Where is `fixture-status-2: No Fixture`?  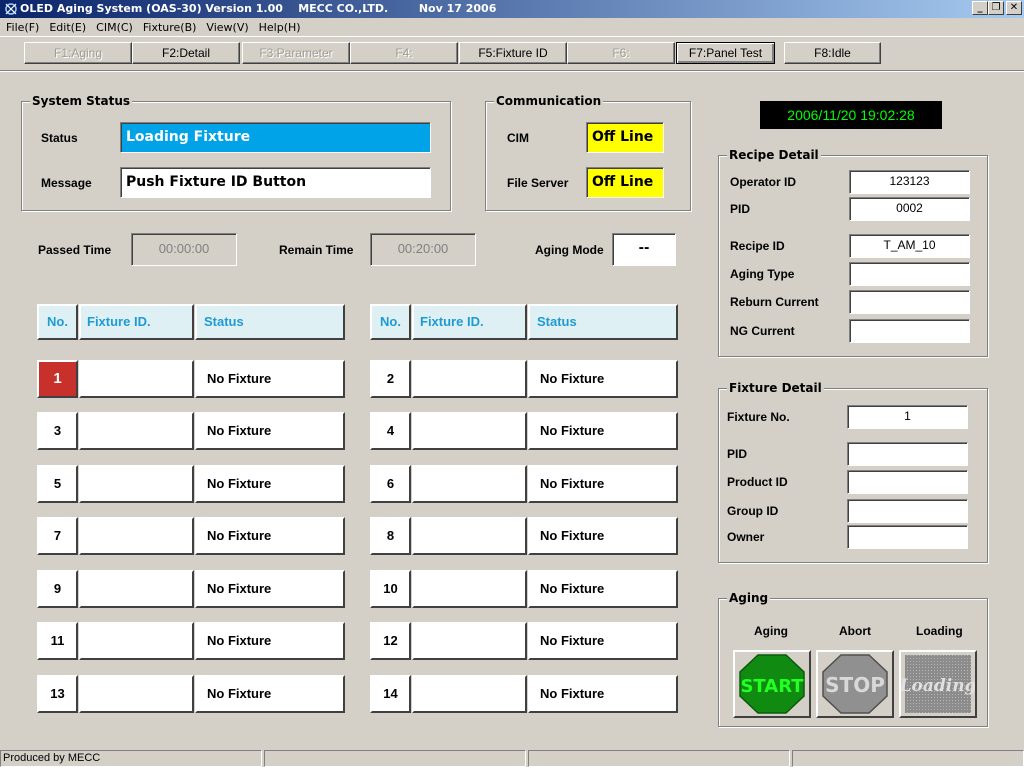
fixture-status-2: No Fixture is located at coordinates (603, 379).